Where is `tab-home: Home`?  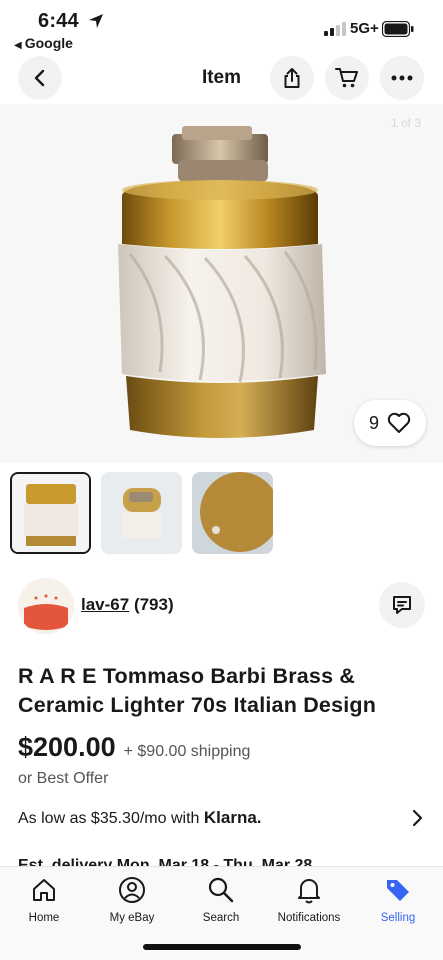
tab-home: Home is located at coordinates (44, 899).